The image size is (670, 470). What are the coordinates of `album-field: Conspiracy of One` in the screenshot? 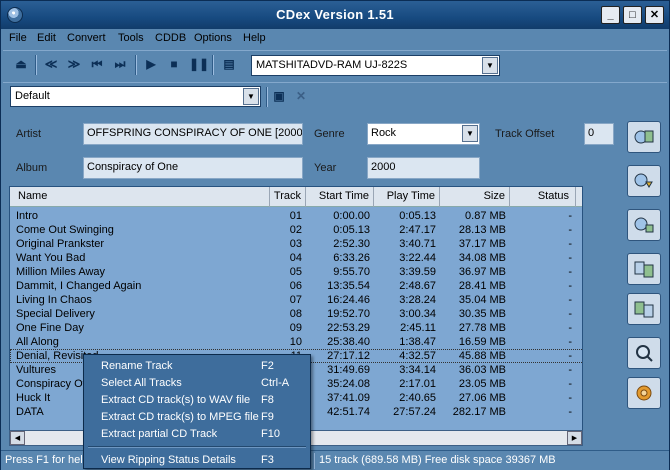 It's located at (193, 168).